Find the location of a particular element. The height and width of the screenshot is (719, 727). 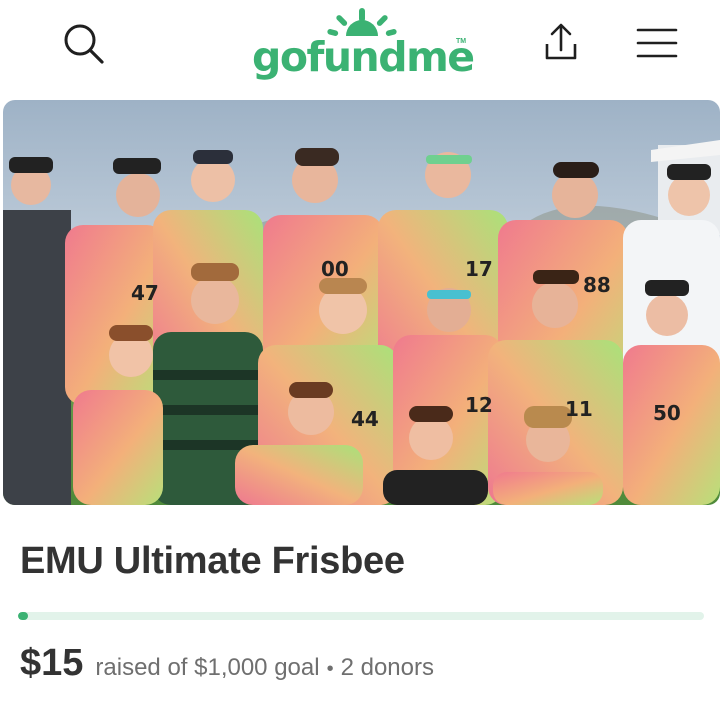

amount-raised: $15 is located at coordinates (52, 663).